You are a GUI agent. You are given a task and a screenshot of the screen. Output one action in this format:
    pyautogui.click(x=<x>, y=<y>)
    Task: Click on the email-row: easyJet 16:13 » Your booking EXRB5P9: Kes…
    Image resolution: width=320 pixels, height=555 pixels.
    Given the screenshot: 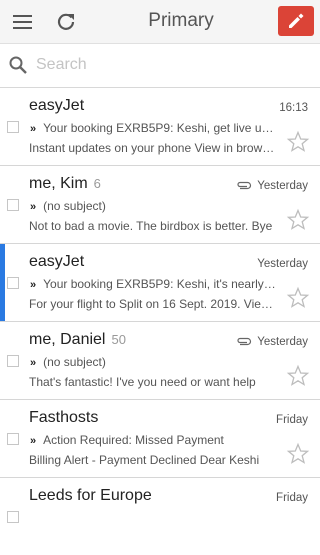 What is the action you would take?
    pyautogui.click(x=160, y=127)
    